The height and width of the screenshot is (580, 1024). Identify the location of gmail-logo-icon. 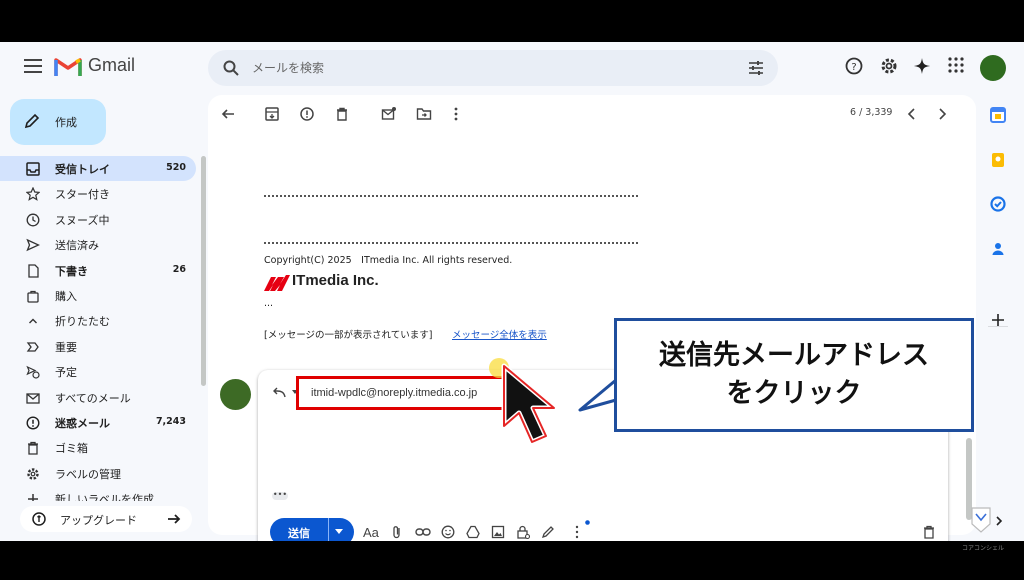
(68, 67).